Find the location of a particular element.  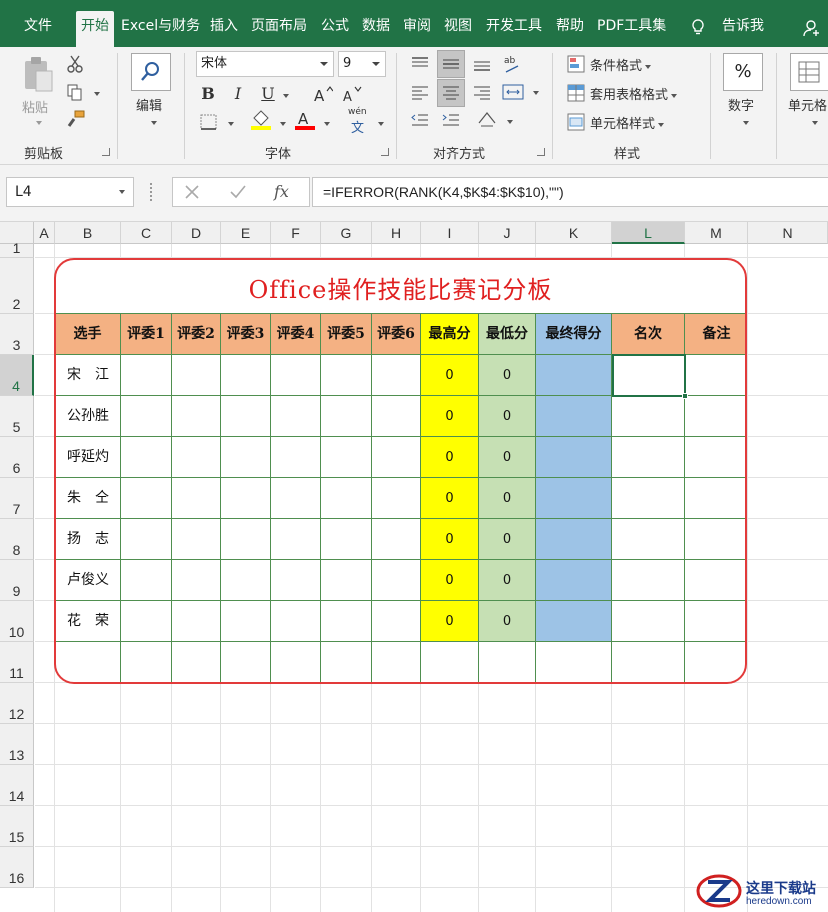

fill-handle is located at coordinates (685, 396).